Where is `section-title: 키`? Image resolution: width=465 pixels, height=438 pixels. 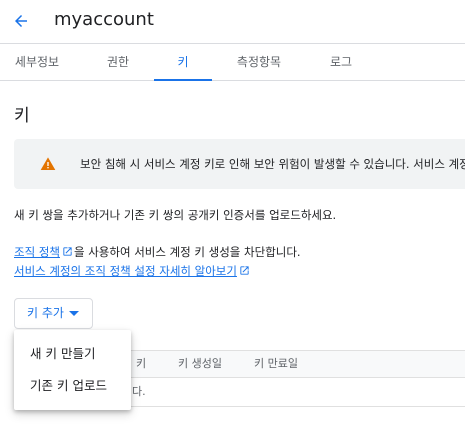
section-title: 키 is located at coordinates (22, 116).